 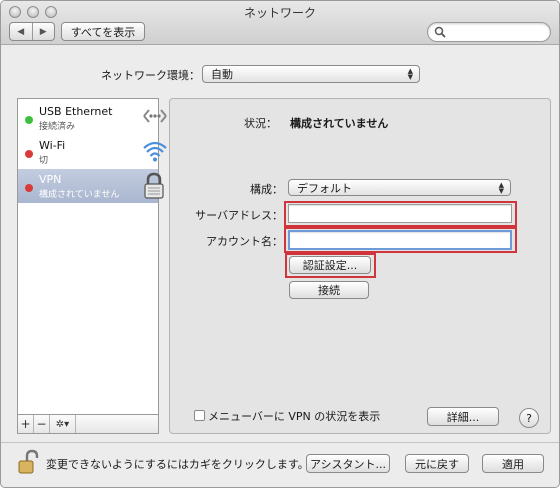 What do you see at coordinates (437, 463) in the screenshot?
I see `revert-button: 元に戻す` at bounding box center [437, 463].